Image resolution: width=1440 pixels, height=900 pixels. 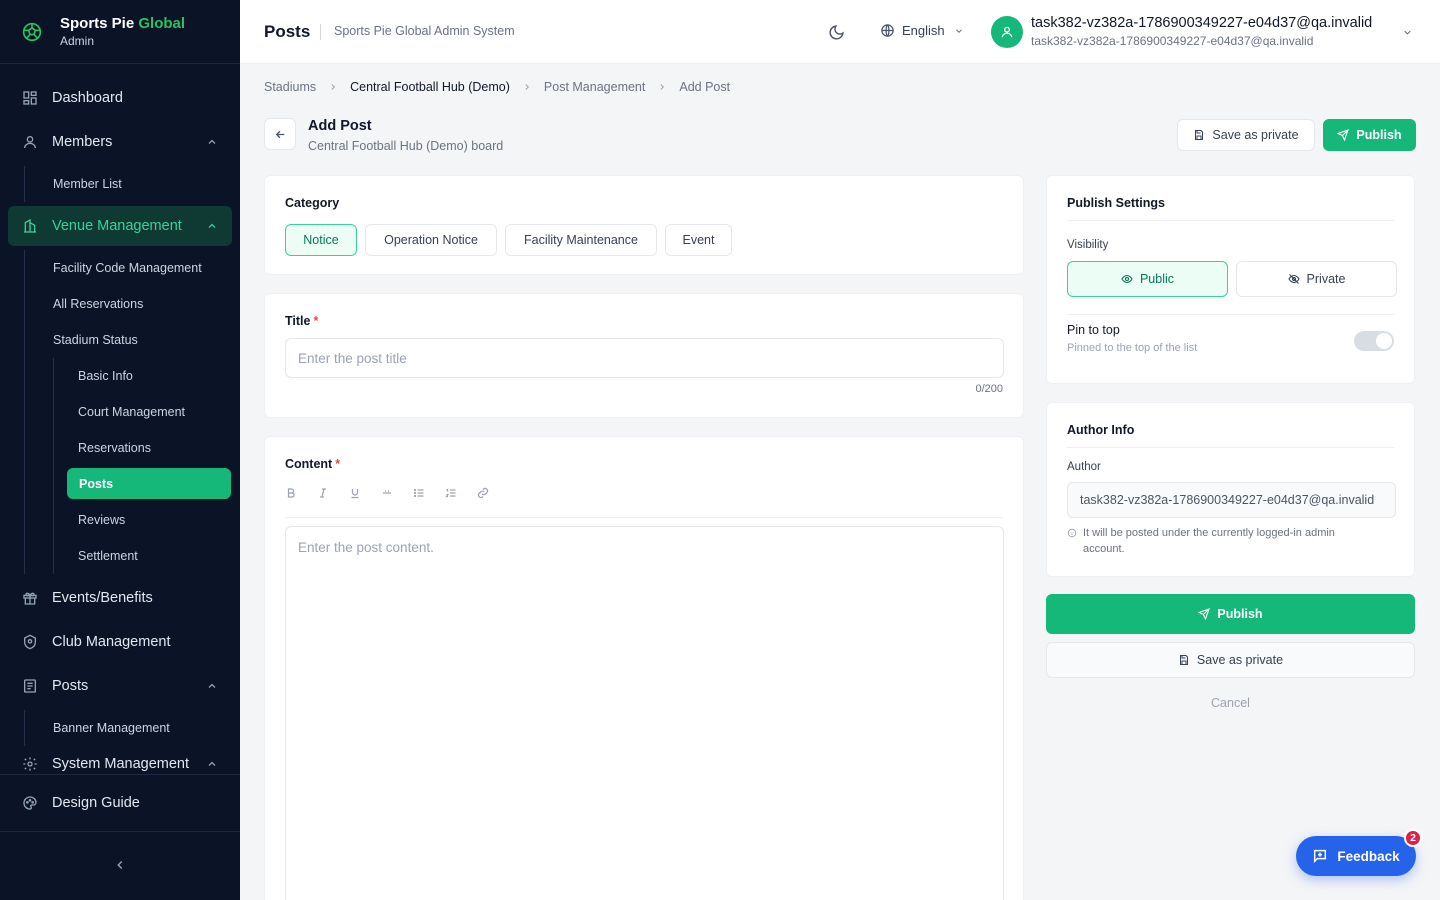 I want to click on publish-button-large: Publish, so click(x=1230, y=614).